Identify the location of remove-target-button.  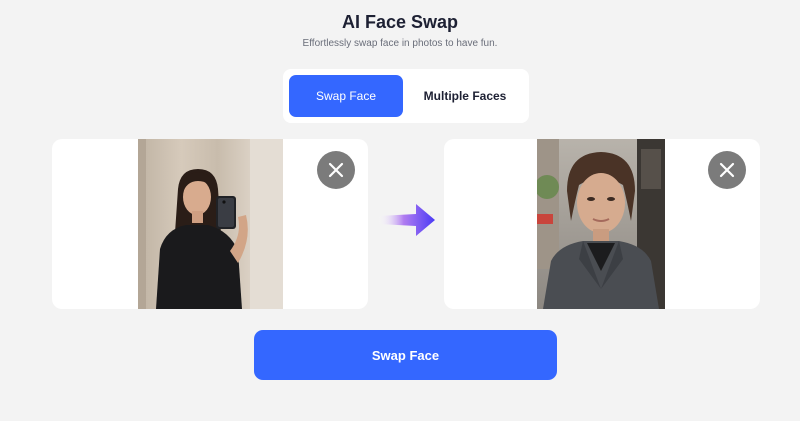
(727, 170).